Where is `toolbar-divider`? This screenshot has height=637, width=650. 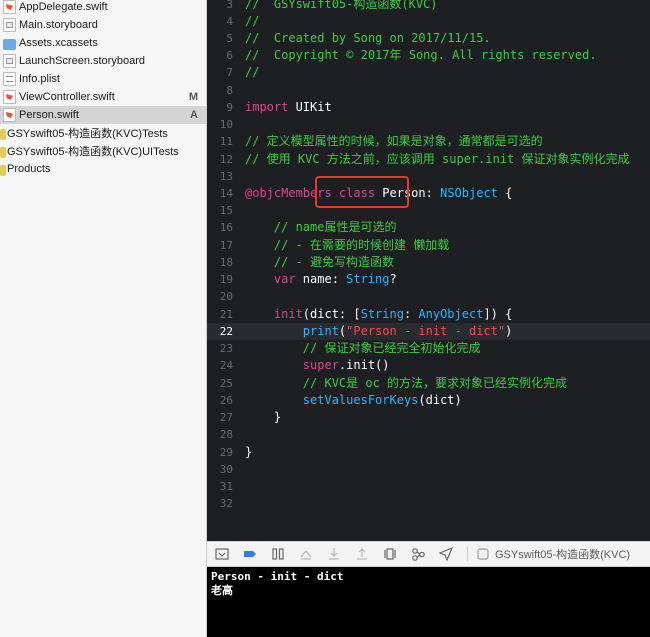
toolbar-divider is located at coordinates (467, 554).